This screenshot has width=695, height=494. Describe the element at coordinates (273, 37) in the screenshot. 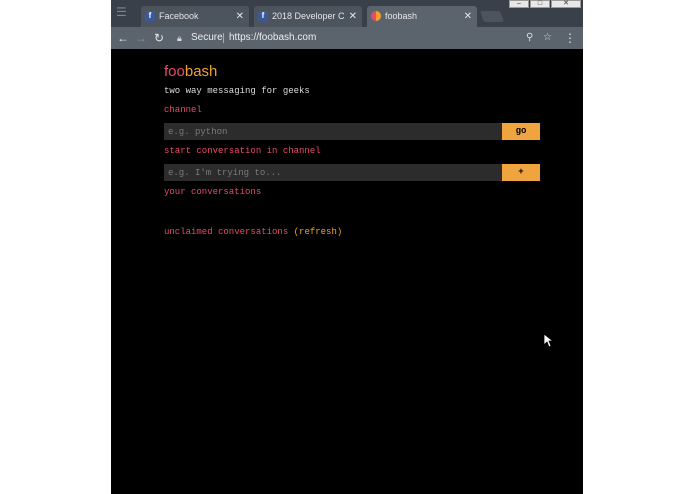

I see `url-text: https://foobash.com` at that location.